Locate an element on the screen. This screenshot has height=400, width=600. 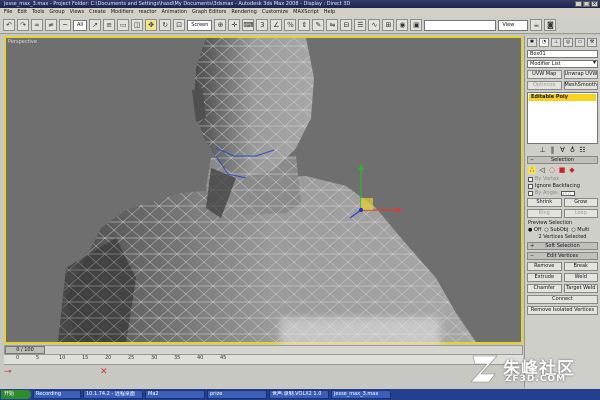
spinner-snap-icon: ⇕ is located at coordinates (304, 25).